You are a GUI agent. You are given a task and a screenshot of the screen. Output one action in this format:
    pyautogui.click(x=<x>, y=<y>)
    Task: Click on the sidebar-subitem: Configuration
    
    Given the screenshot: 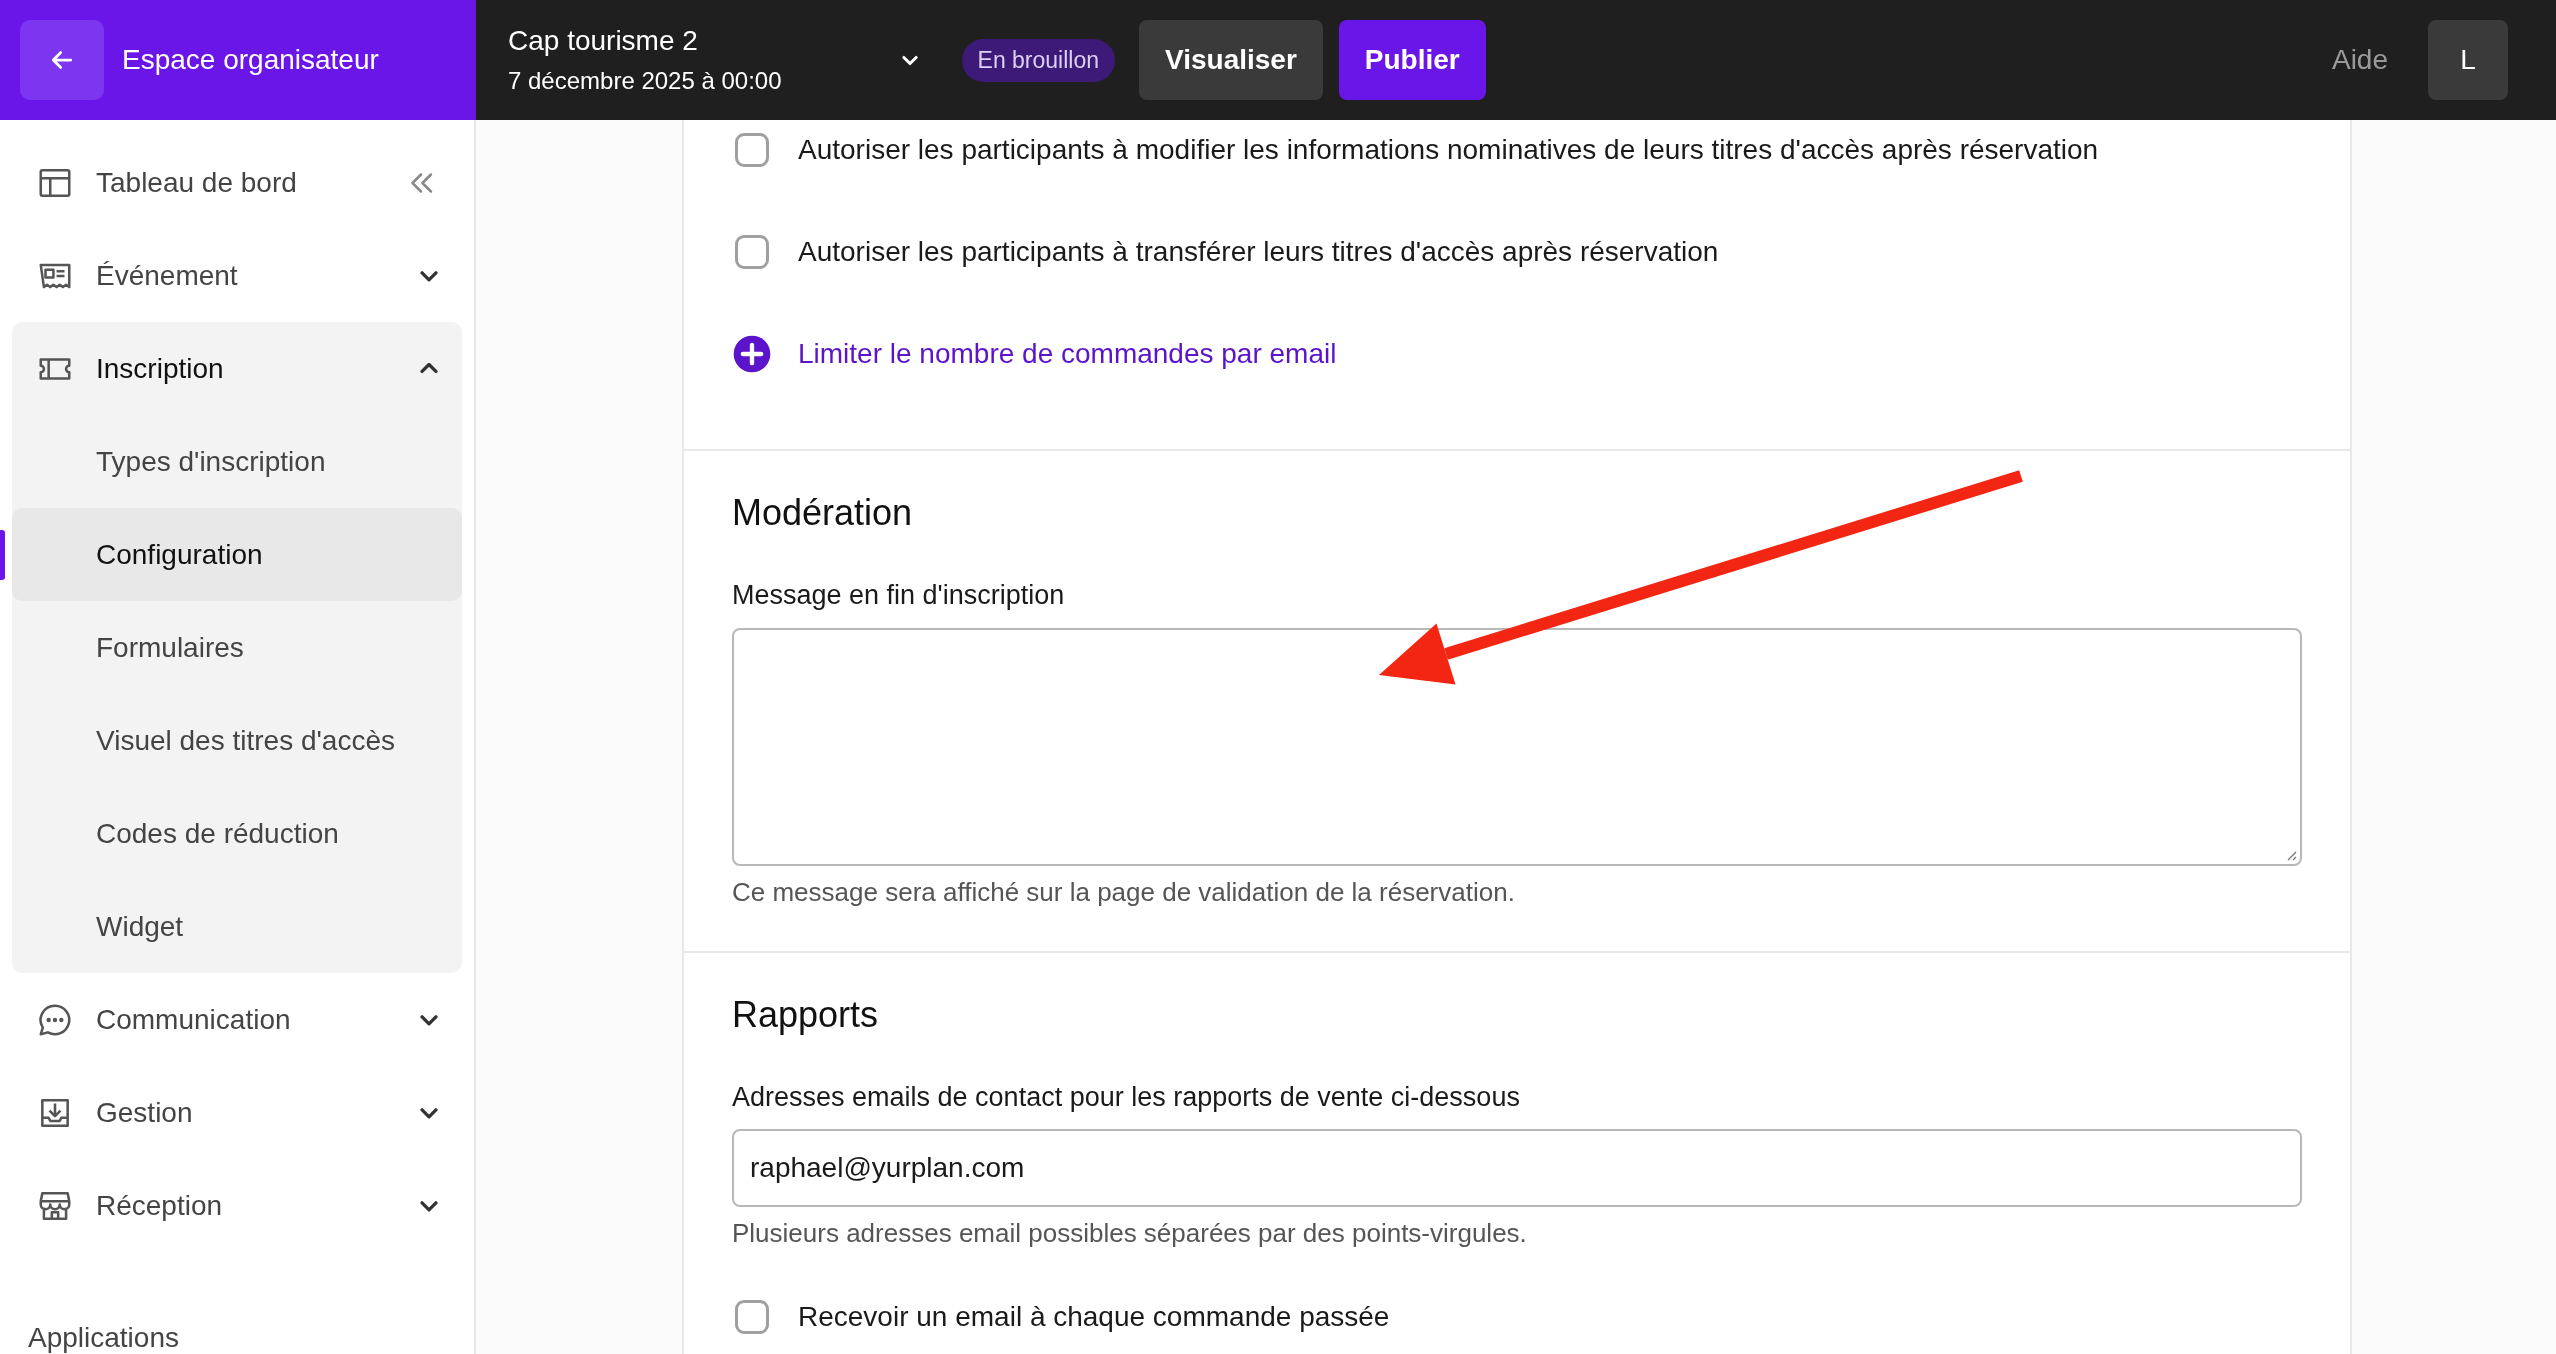 What is the action you would take?
    pyautogui.click(x=237, y=554)
    